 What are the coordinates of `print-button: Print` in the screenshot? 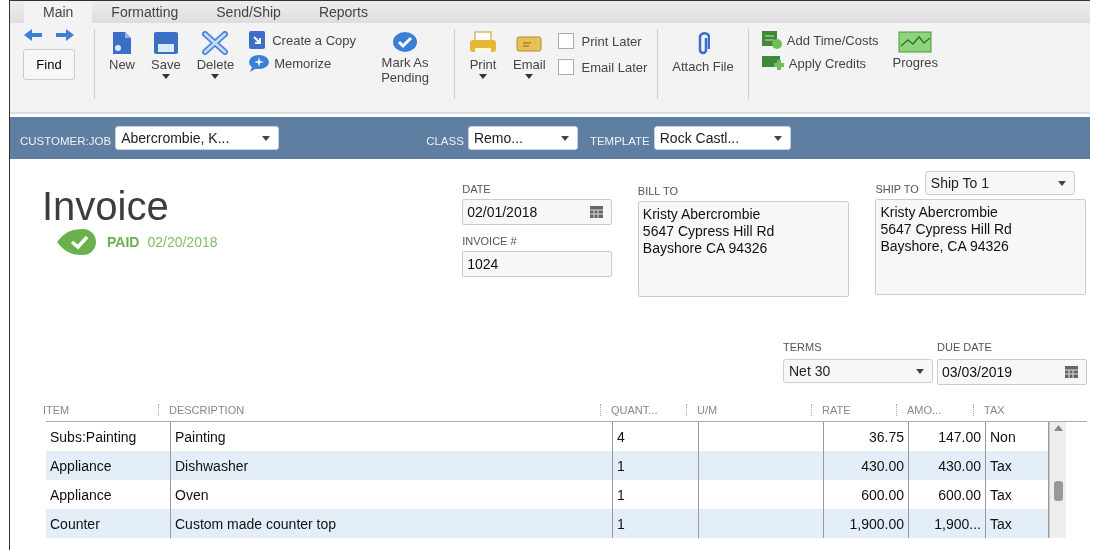 It's located at (483, 55).